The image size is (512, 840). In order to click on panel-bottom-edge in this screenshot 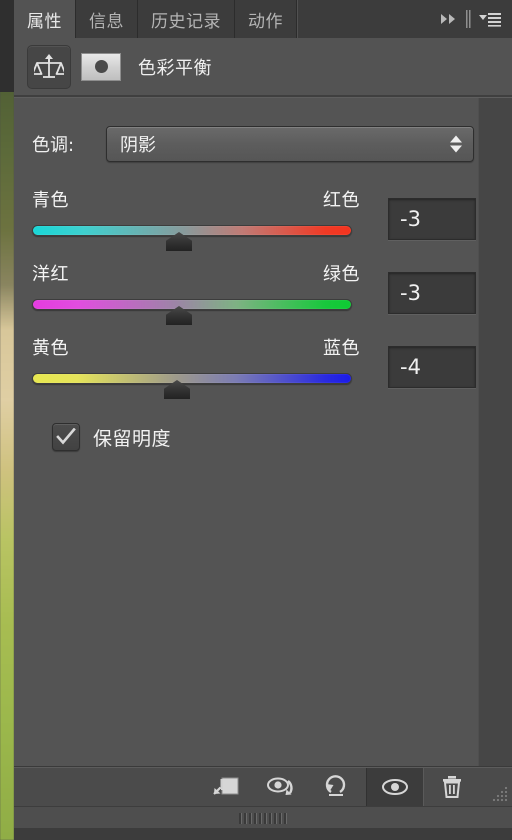, I will do `click(263, 834)`.